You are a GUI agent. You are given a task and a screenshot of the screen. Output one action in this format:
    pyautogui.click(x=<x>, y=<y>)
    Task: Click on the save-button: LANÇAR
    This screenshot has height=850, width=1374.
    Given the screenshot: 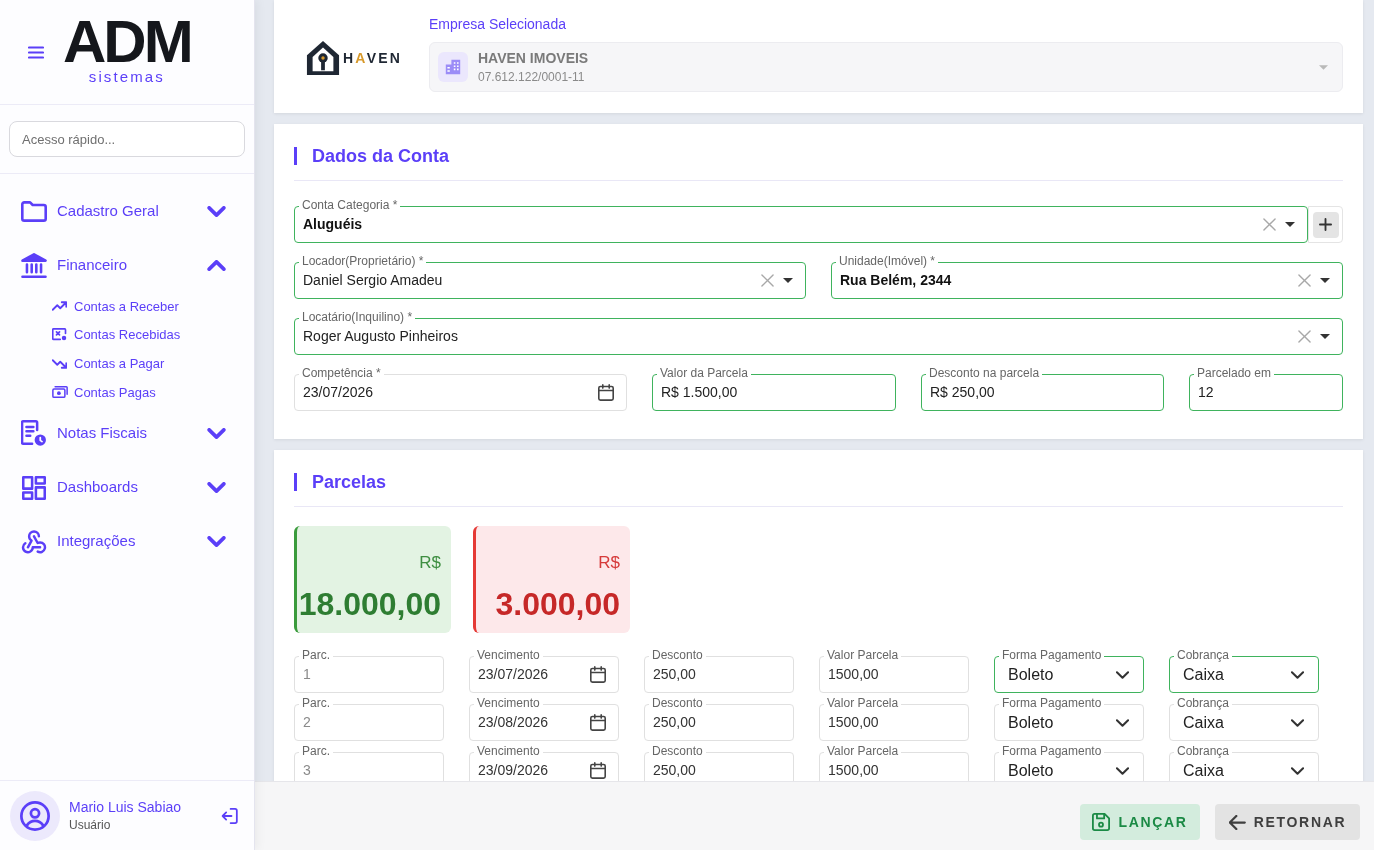 What is the action you would take?
    pyautogui.click(x=1140, y=822)
    